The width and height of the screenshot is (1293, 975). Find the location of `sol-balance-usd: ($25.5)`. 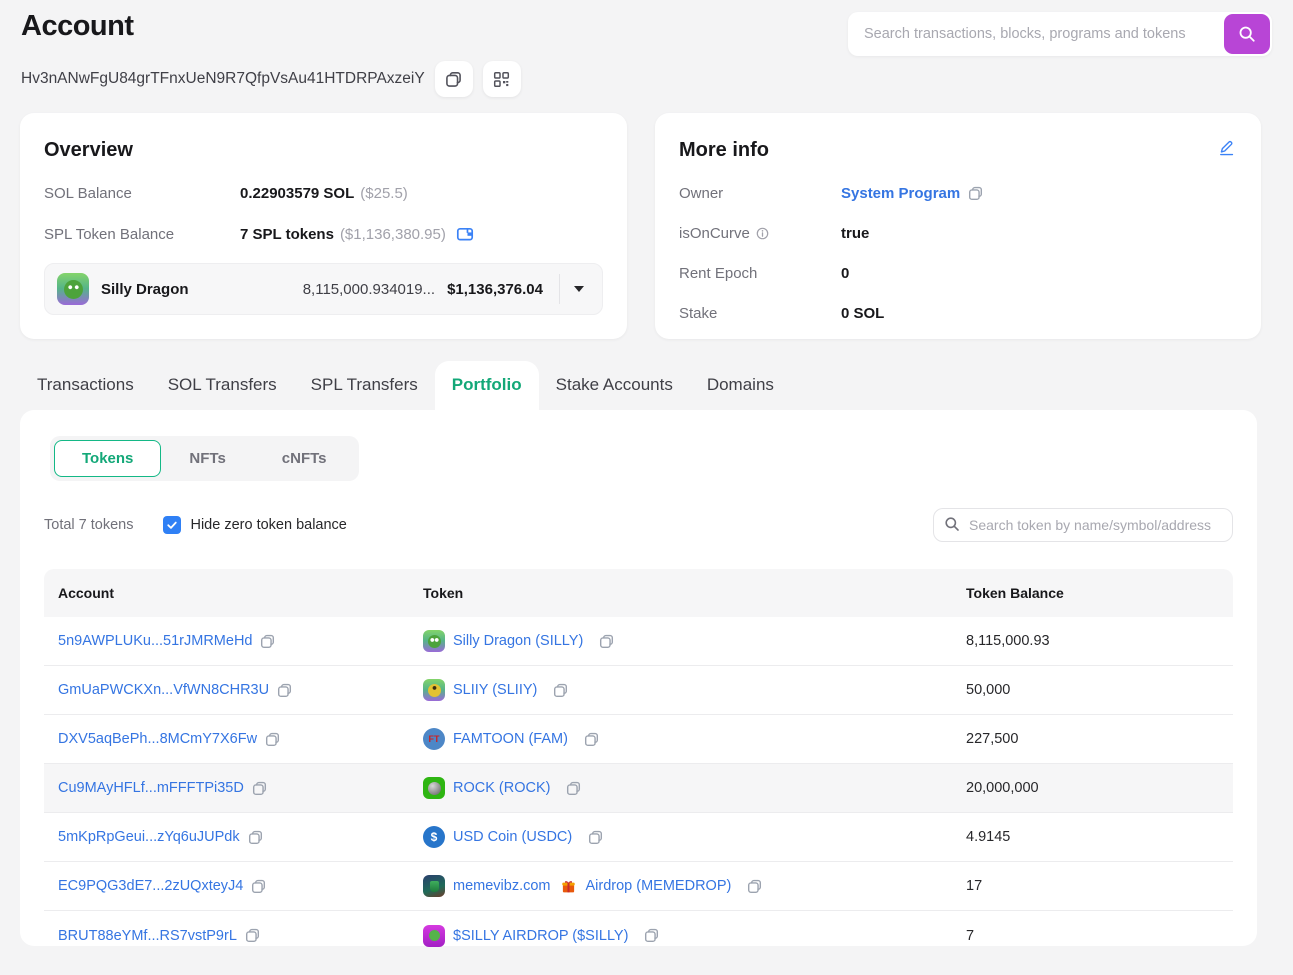

sol-balance-usd: ($25.5) is located at coordinates (384, 193).